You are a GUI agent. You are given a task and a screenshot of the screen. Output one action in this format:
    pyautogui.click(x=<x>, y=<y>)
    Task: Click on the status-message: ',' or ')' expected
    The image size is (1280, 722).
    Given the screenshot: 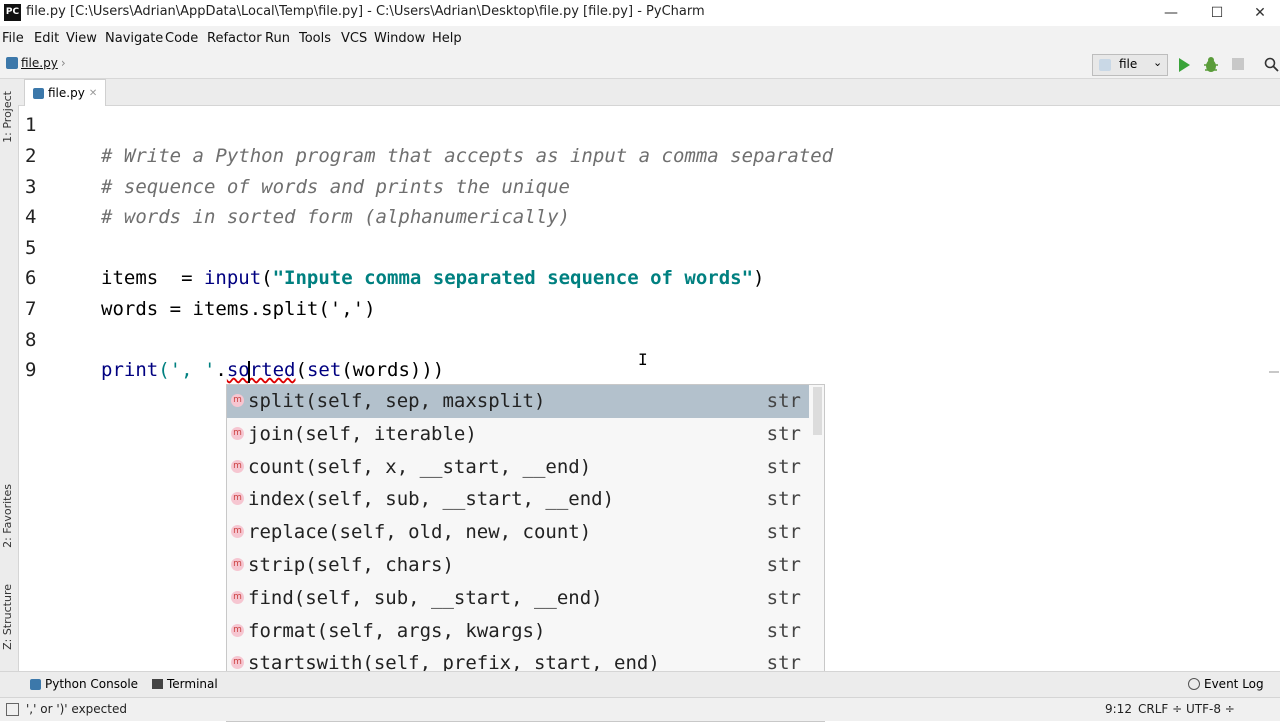 What is the action you would take?
    pyautogui.click(x=76, y=709)
    